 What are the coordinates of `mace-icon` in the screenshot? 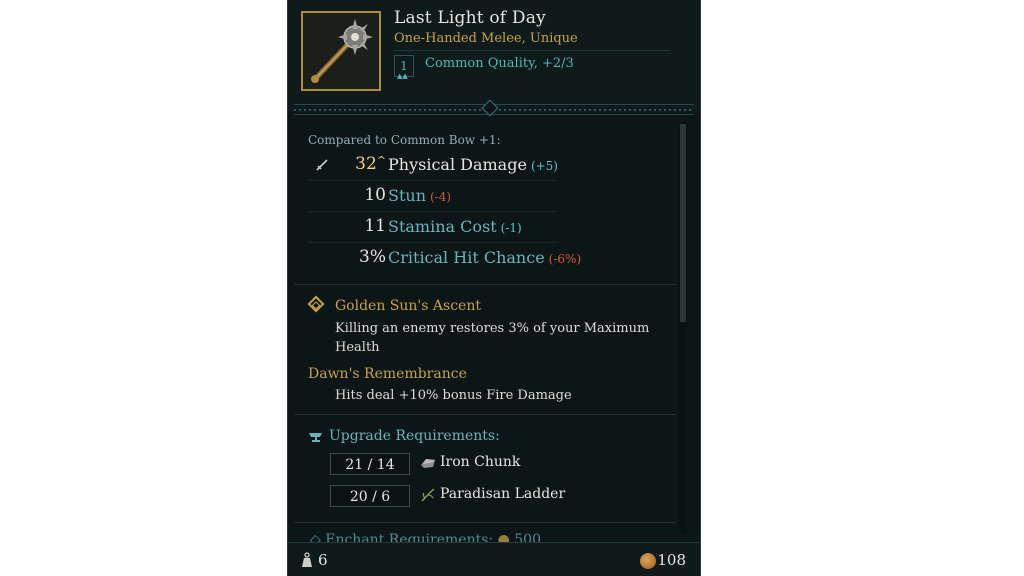 It's located at (342, 51).